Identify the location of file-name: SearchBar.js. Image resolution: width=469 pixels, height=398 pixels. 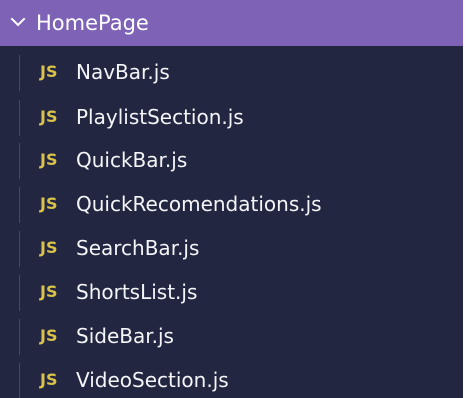
(138, 248).